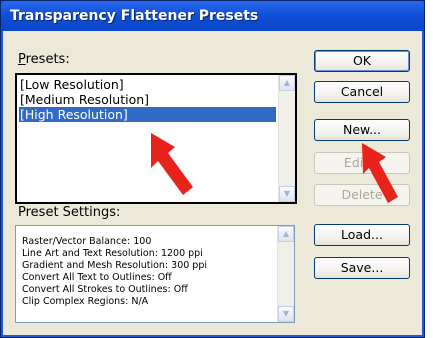 The height and width of the screenshot is (338, 433). What do you see at coordinates (69, 212) in the screenshot?
I see `preset-settings-label: Preset Settings:` at bounding box center [69, 212].